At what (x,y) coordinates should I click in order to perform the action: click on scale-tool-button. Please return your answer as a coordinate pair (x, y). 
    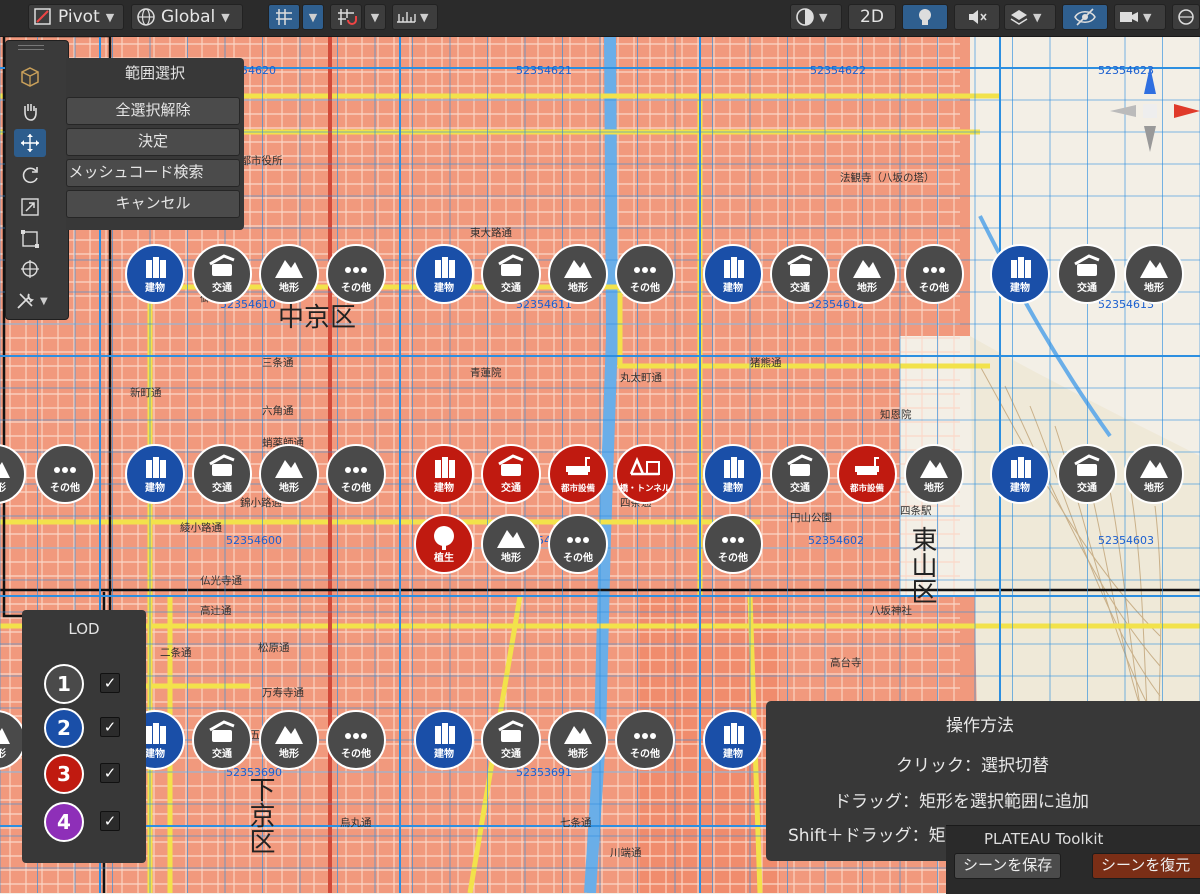
    Looking at the image, I should click on (30, 207).